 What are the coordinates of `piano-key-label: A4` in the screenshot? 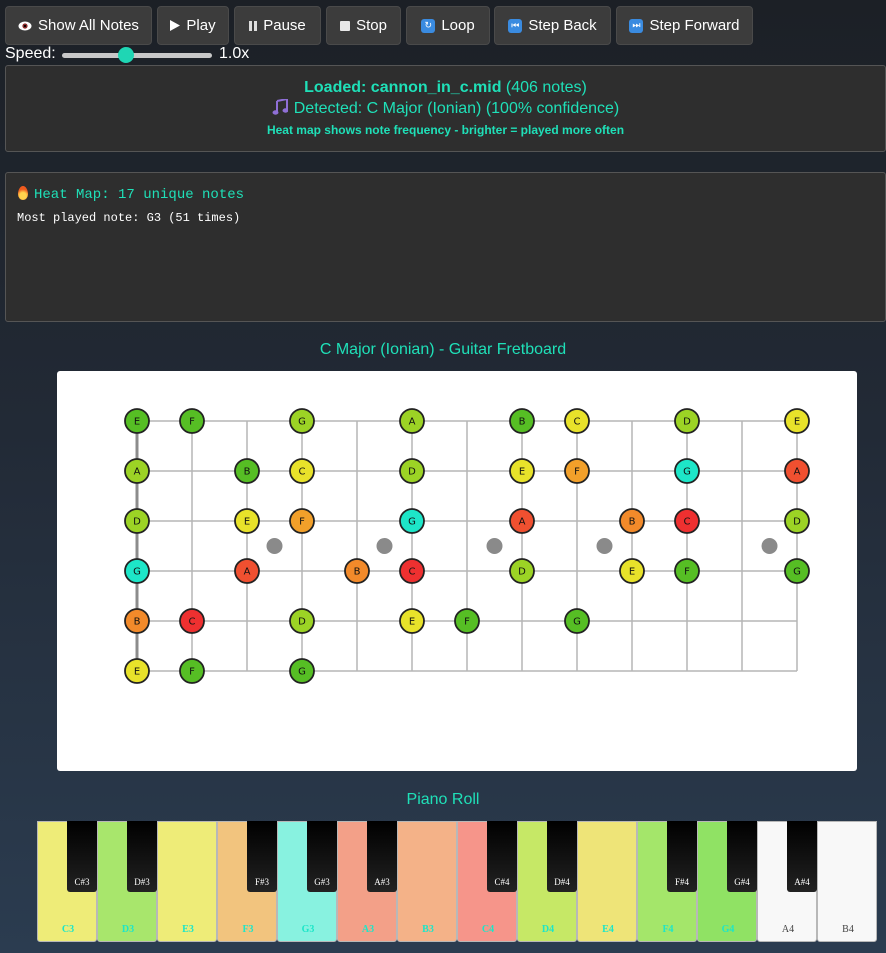 It's located at (788, 929).